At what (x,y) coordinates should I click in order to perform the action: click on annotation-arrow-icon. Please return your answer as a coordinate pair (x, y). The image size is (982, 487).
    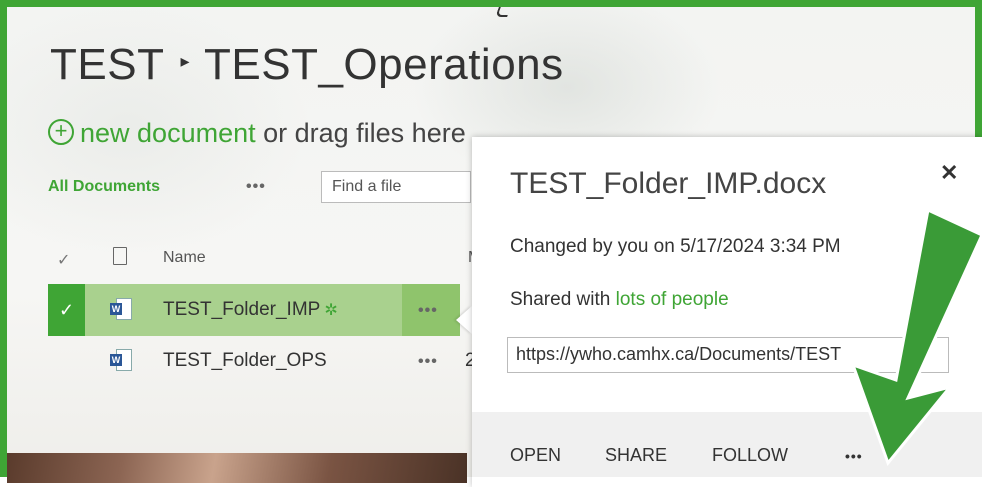
    Looking at the image, I should click on (916, 337).